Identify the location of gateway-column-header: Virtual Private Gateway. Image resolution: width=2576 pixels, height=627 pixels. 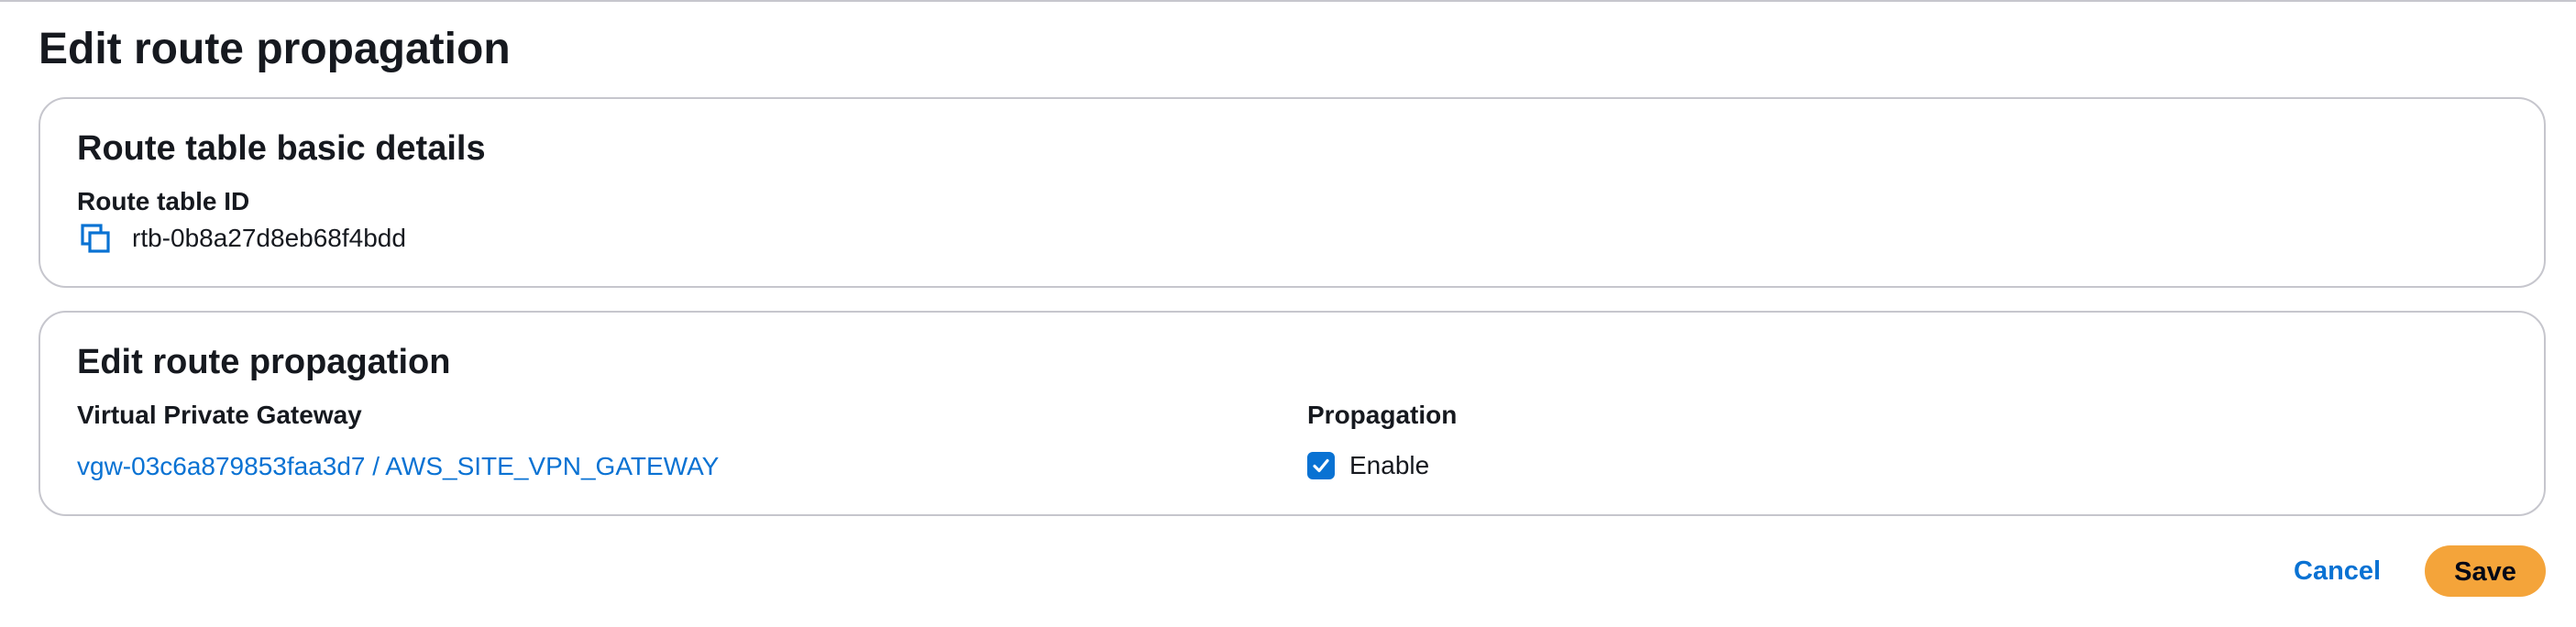
(219, 415).